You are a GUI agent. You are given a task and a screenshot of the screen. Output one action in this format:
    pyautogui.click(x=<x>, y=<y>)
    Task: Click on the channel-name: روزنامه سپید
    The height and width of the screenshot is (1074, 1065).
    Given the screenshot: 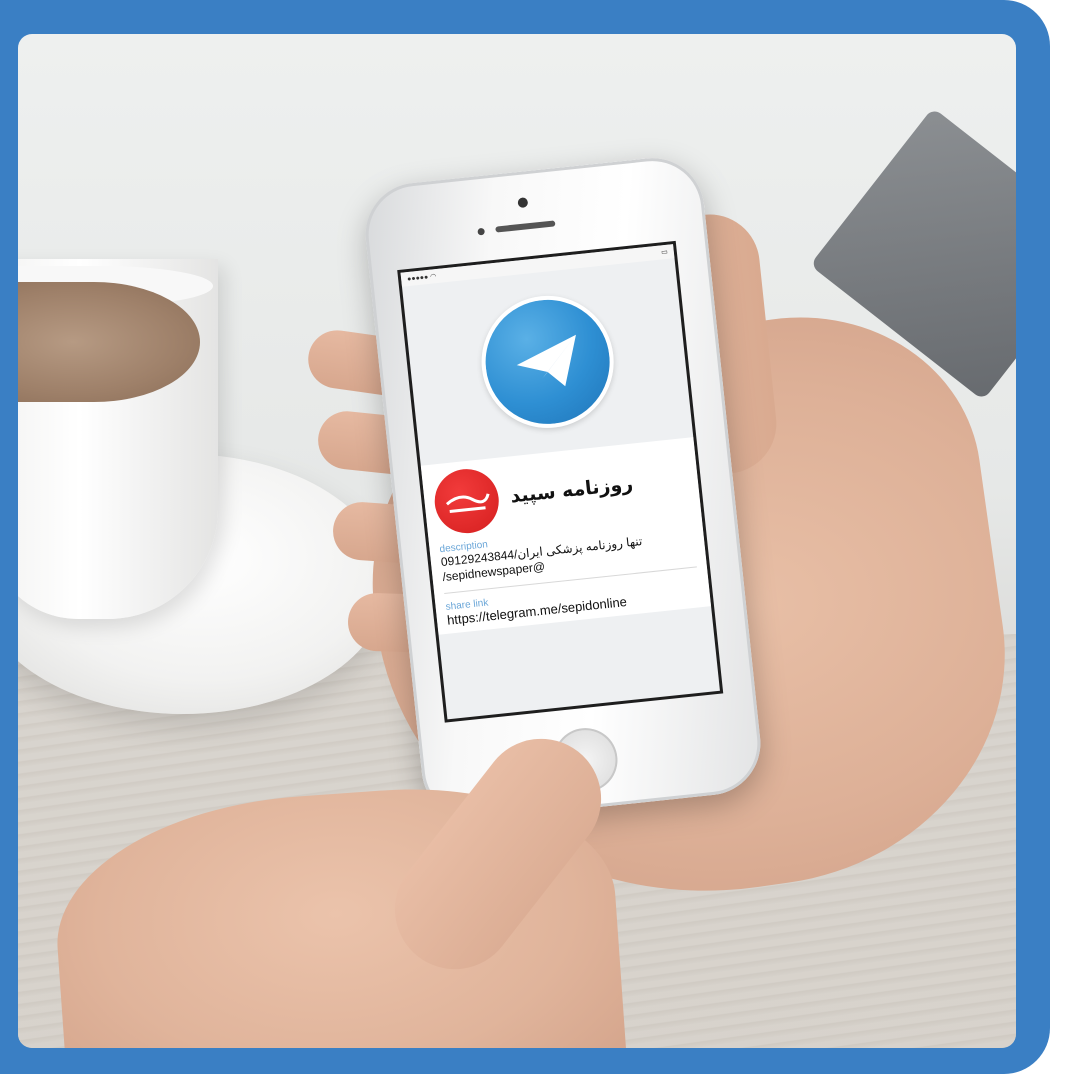 What is the action you would take?
    pyautogui.click(x=572, y=490)
    